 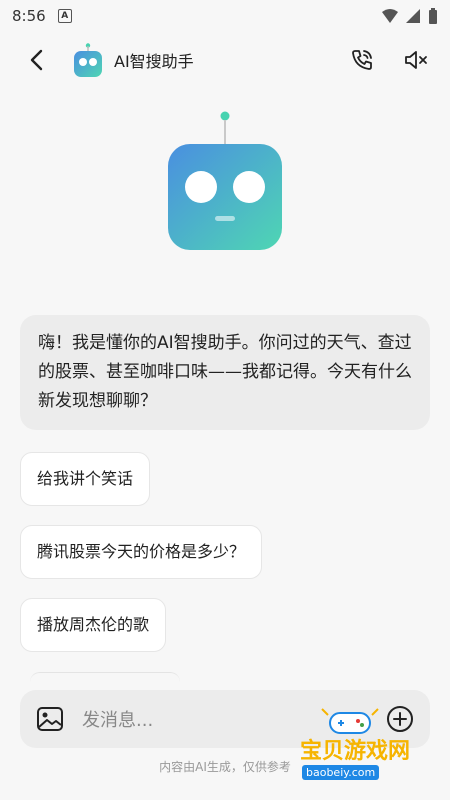 I want to click on suggestion-chip: 播放周杰伦的歌, so click(x=93, y=625).